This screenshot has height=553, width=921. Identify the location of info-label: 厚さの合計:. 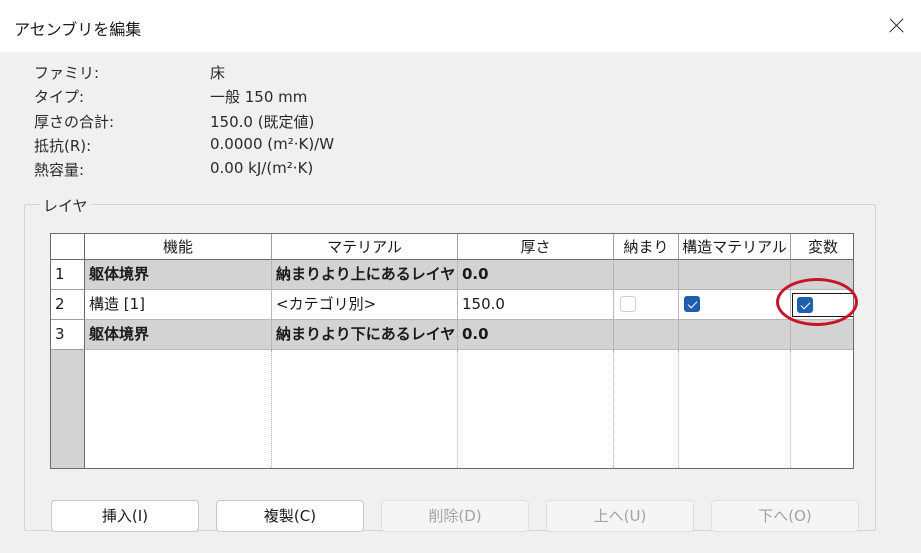
(74, 122).